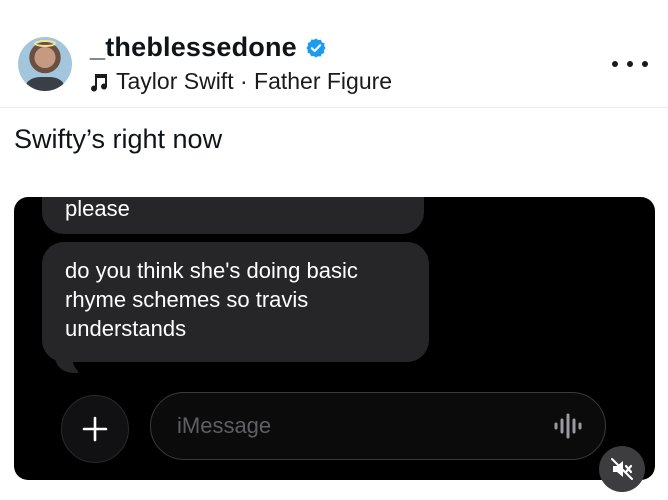 The height and width of the screenshot is (500, 668). I want to click on speaker-muted-icon, so click(622, 469).